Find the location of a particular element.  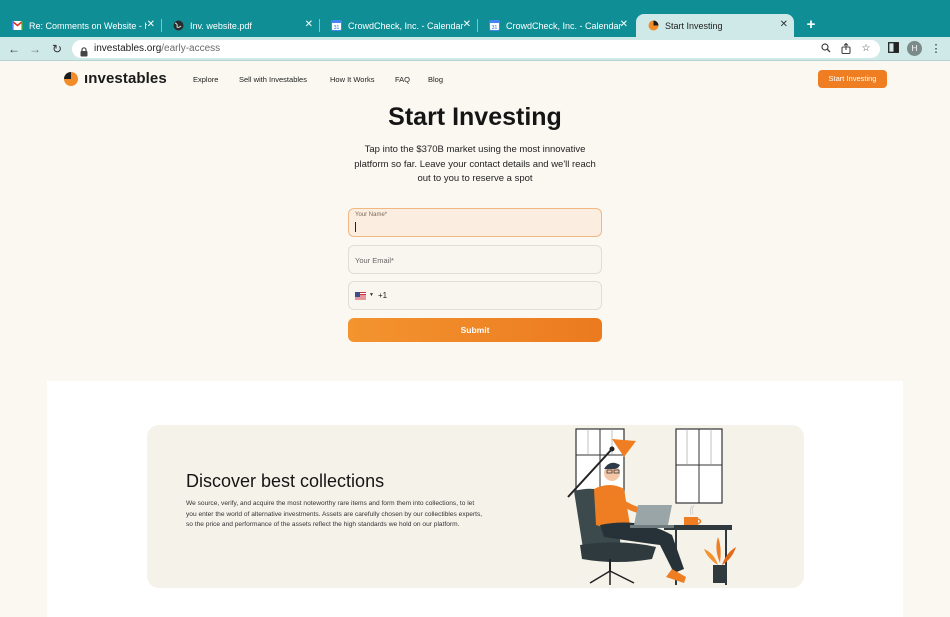

investables-icon is located at coordinates (653, 25).